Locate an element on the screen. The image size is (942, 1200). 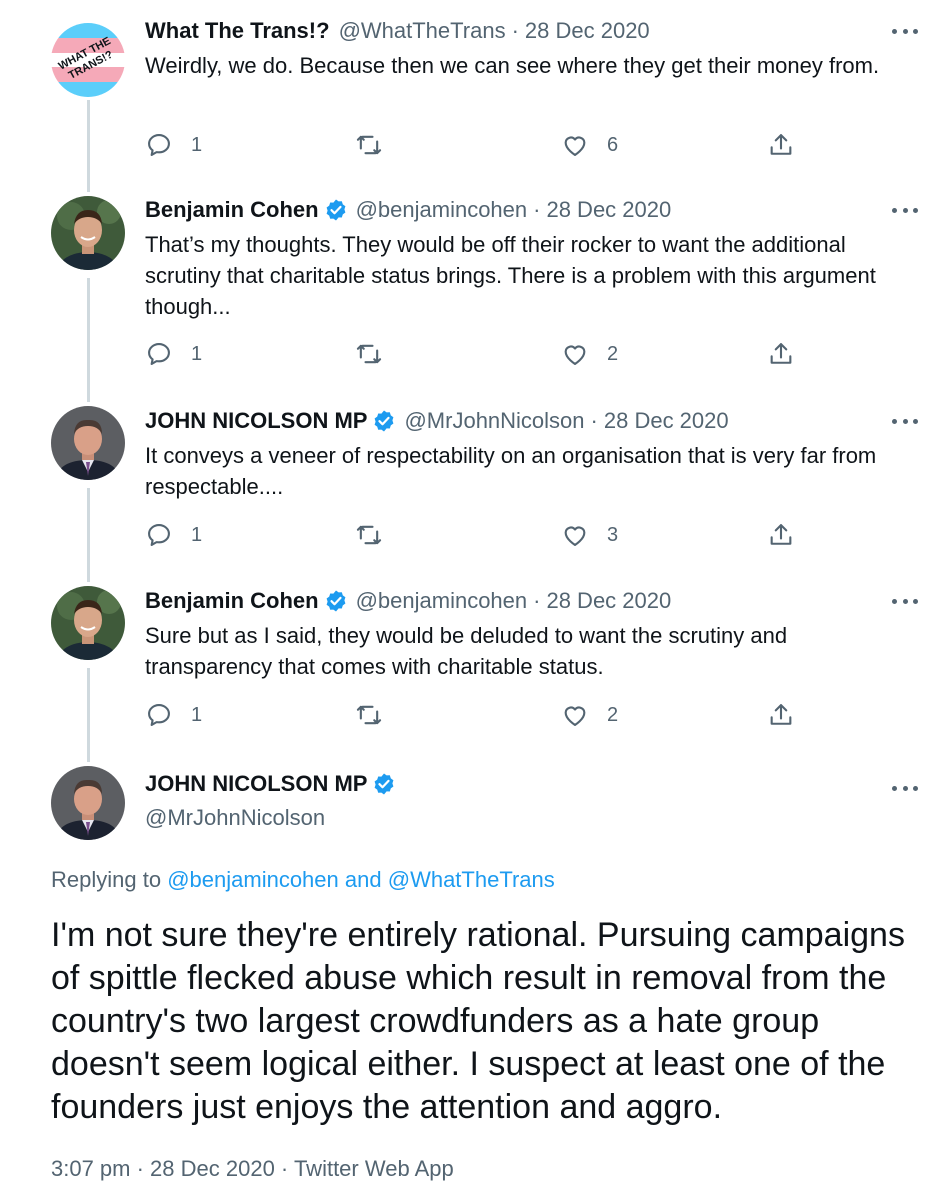
mention-link: @benjamincohen is located at coordinates (253, 879).